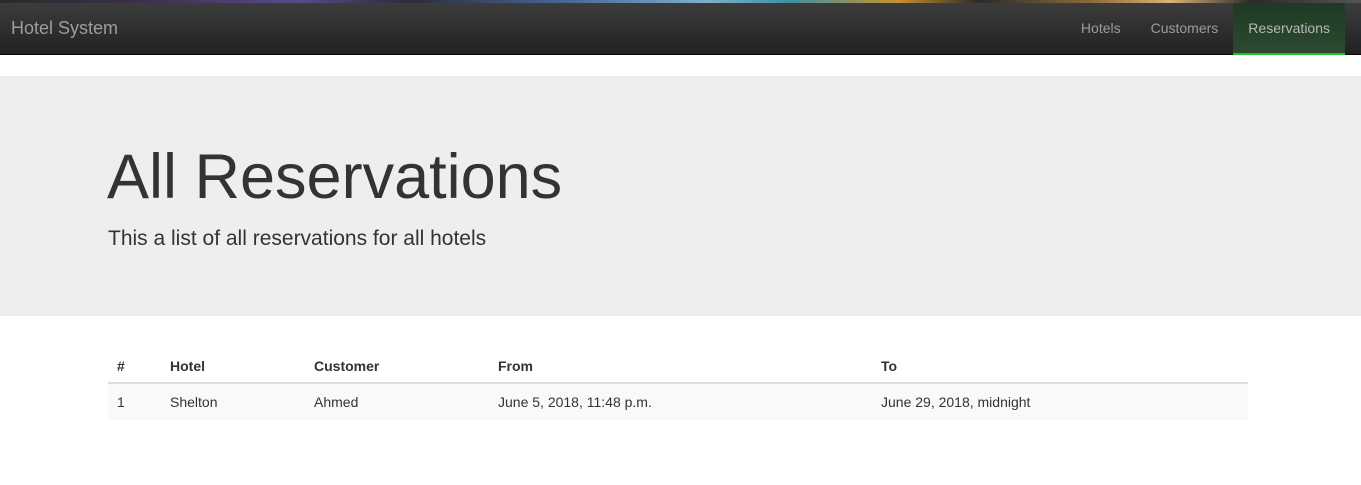  I want to click on page-title: All Reservations, so click(335, 177).